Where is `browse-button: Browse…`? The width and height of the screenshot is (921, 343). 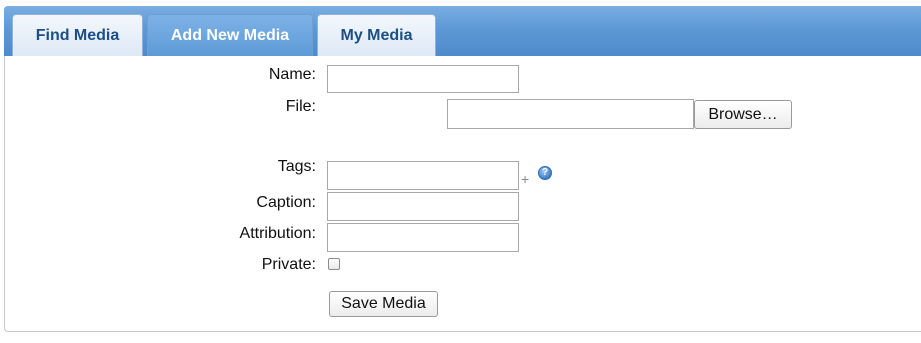 browse-button: Browse… is located at coordinates (743, 114).